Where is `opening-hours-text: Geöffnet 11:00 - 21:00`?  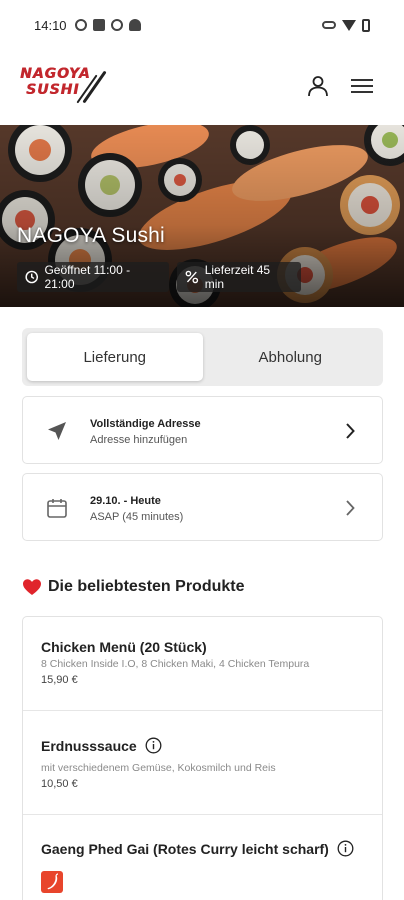 opening-hours-text: Geöffnet 11:00 - 21:00 is located at coordinates (87, 277).